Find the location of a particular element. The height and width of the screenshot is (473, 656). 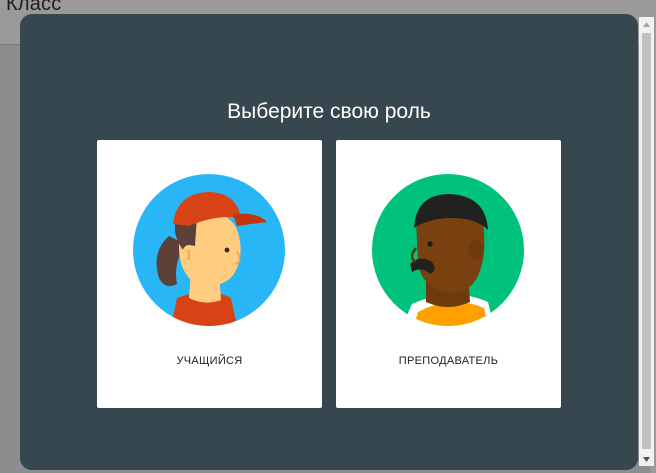

vertical-scrollbar is located at coordinates (646, 241).